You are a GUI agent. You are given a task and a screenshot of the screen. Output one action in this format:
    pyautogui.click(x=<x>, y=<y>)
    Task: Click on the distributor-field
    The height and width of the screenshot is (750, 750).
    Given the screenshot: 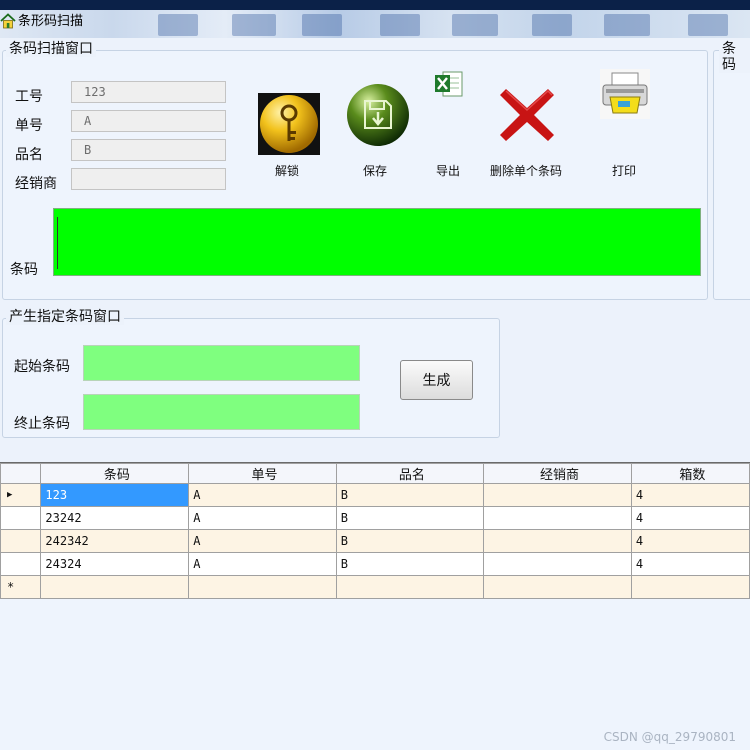 What is the action you would take?
    pyautogui.click(x=148, y=179)
    